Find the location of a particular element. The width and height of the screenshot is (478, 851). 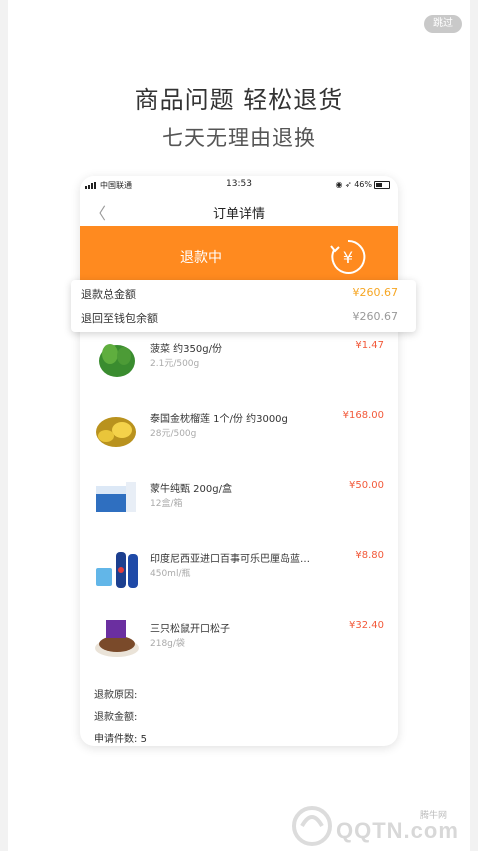

item-price: ¥50.00 is located at coordinates (366, 485).